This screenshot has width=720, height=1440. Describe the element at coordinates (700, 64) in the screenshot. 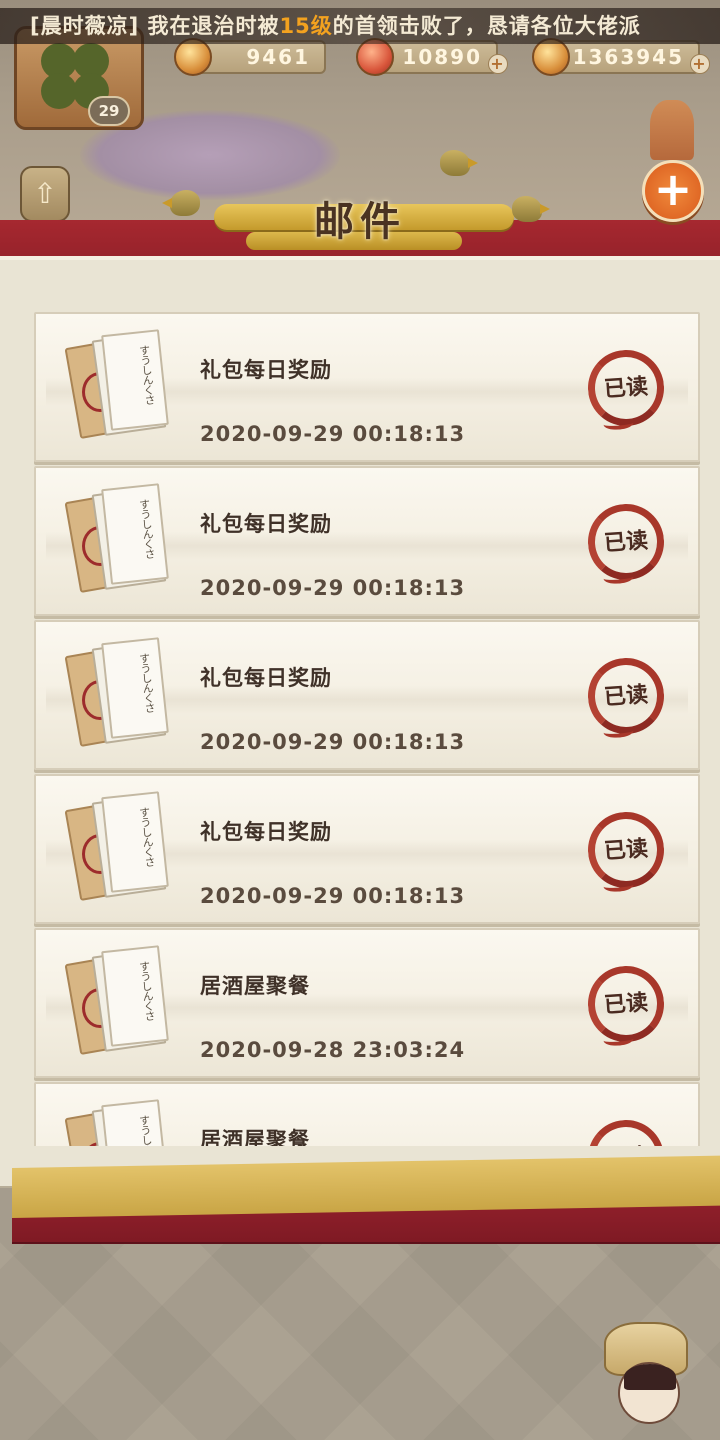

I see `add-copper-button: +` at that location.